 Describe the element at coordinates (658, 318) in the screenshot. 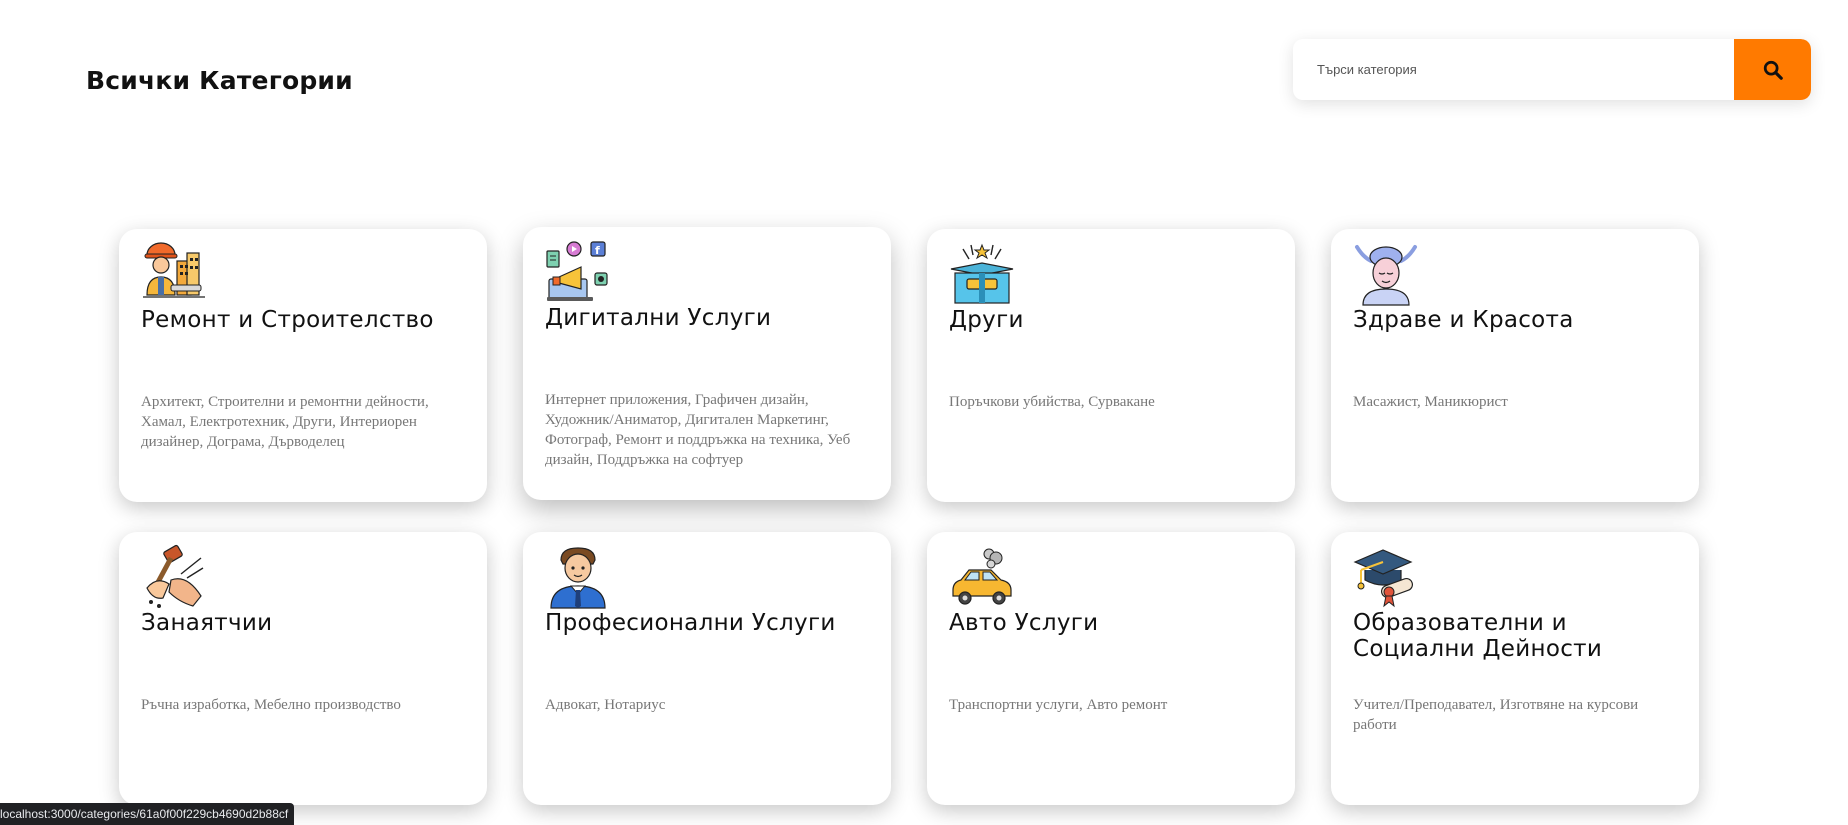

I see `category-title: Дигитални Услуги` at that location.